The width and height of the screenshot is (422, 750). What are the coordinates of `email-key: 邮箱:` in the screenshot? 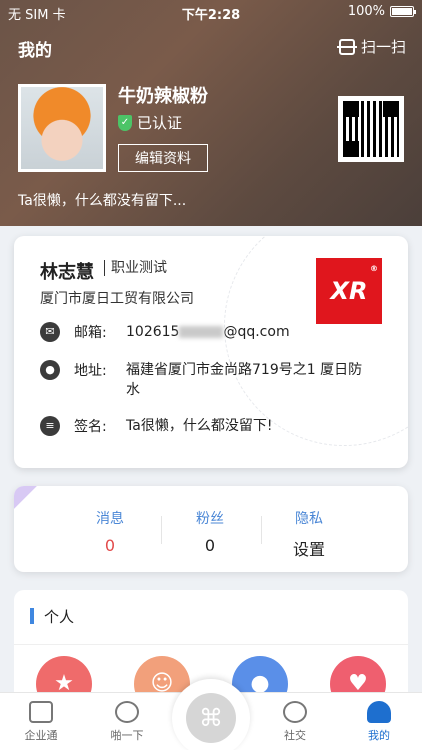 It's located at (90, 333).